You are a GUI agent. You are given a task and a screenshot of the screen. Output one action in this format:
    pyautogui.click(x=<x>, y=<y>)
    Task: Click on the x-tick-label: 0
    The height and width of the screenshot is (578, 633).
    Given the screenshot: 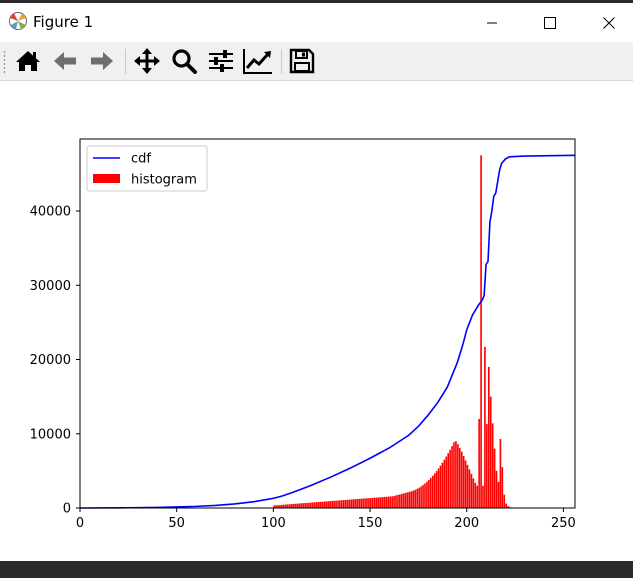 What is the action you would take?
    pyautogui.click(x=80, y=523)
    